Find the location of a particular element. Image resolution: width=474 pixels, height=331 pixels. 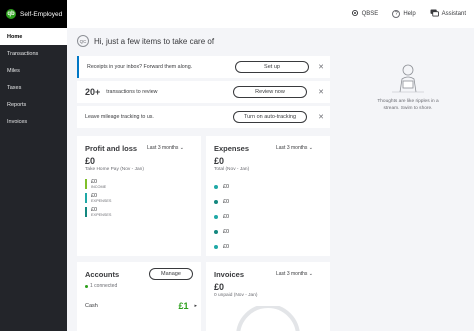

legend-label: INCOME is located at coordinates (99, 187).